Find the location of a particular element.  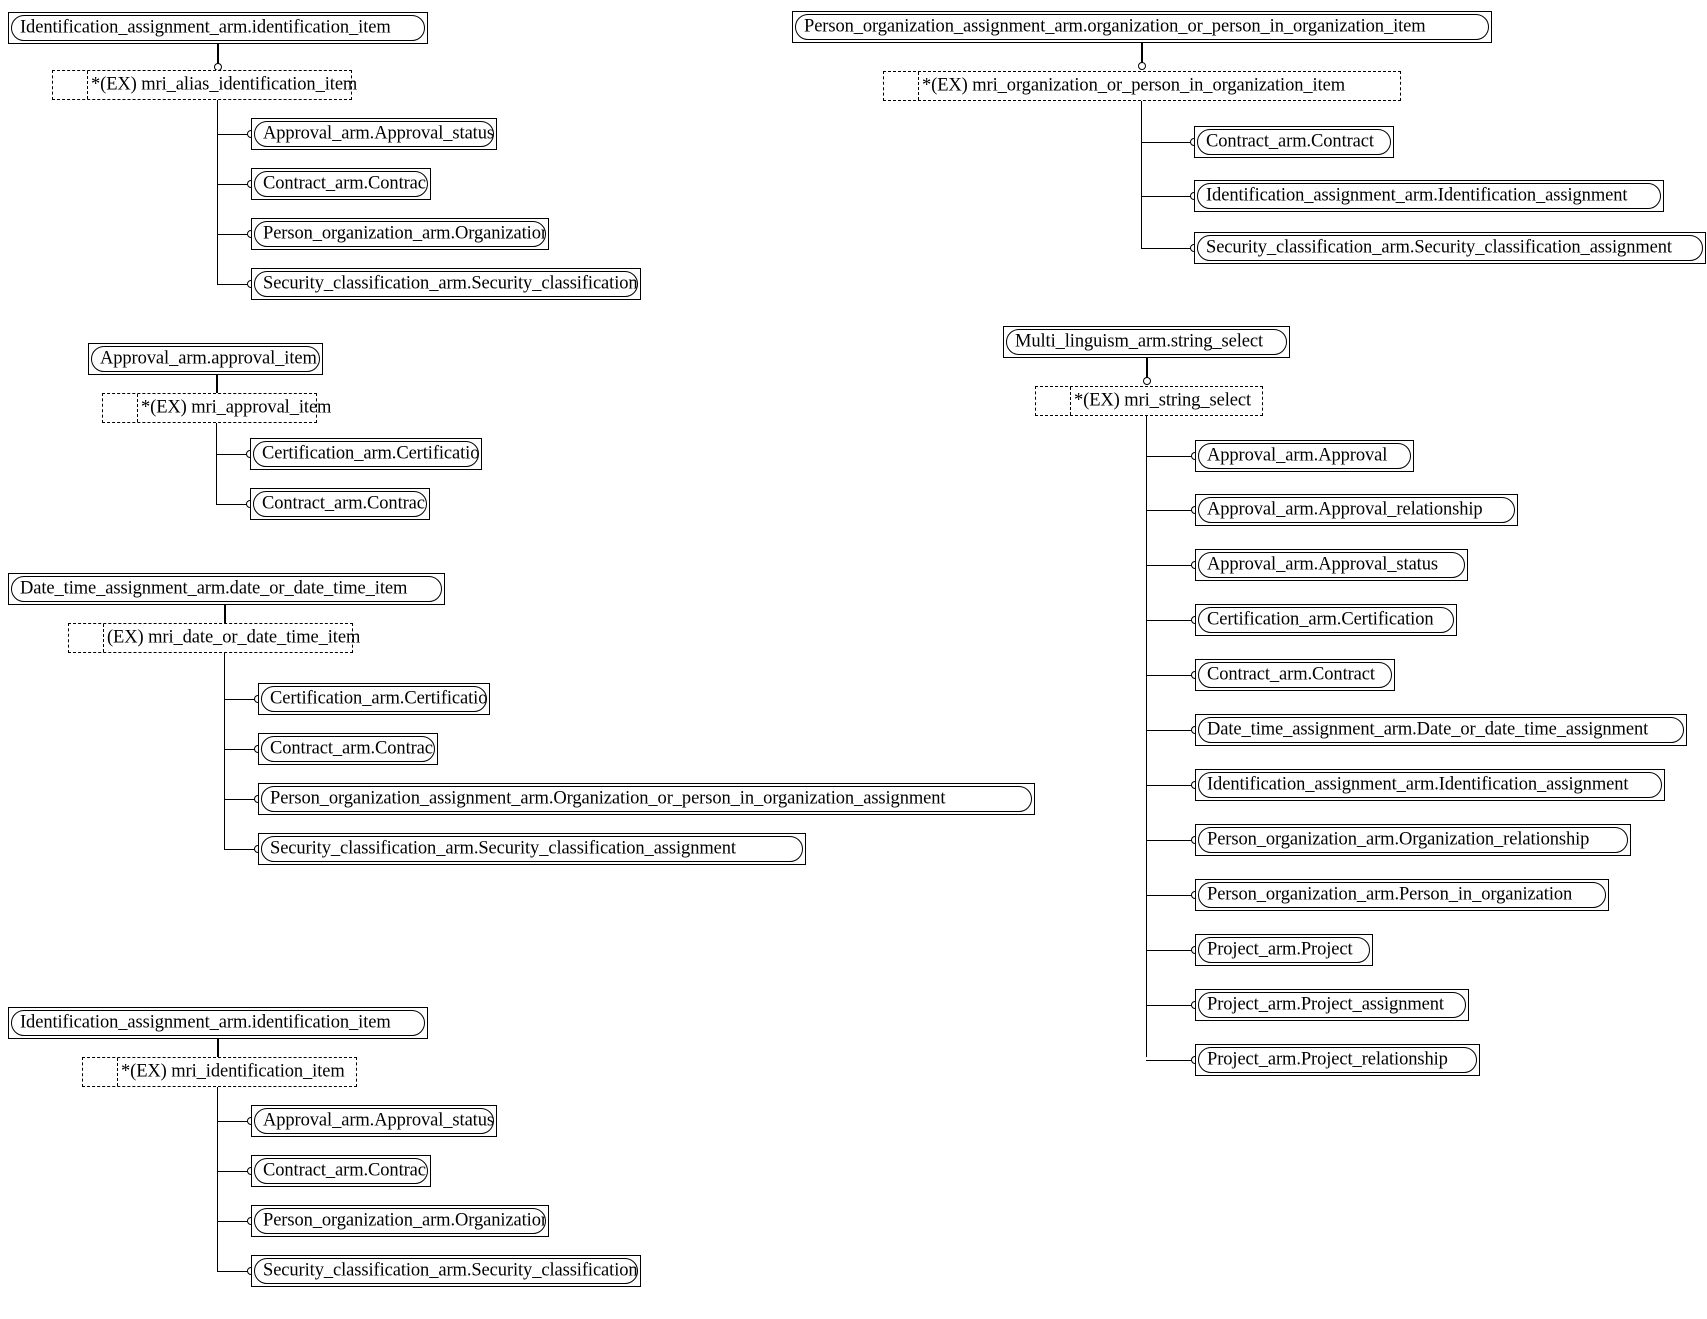

entity-box-inner: Project_arm.Project_relationship is located at coordinates (1337, 1060).